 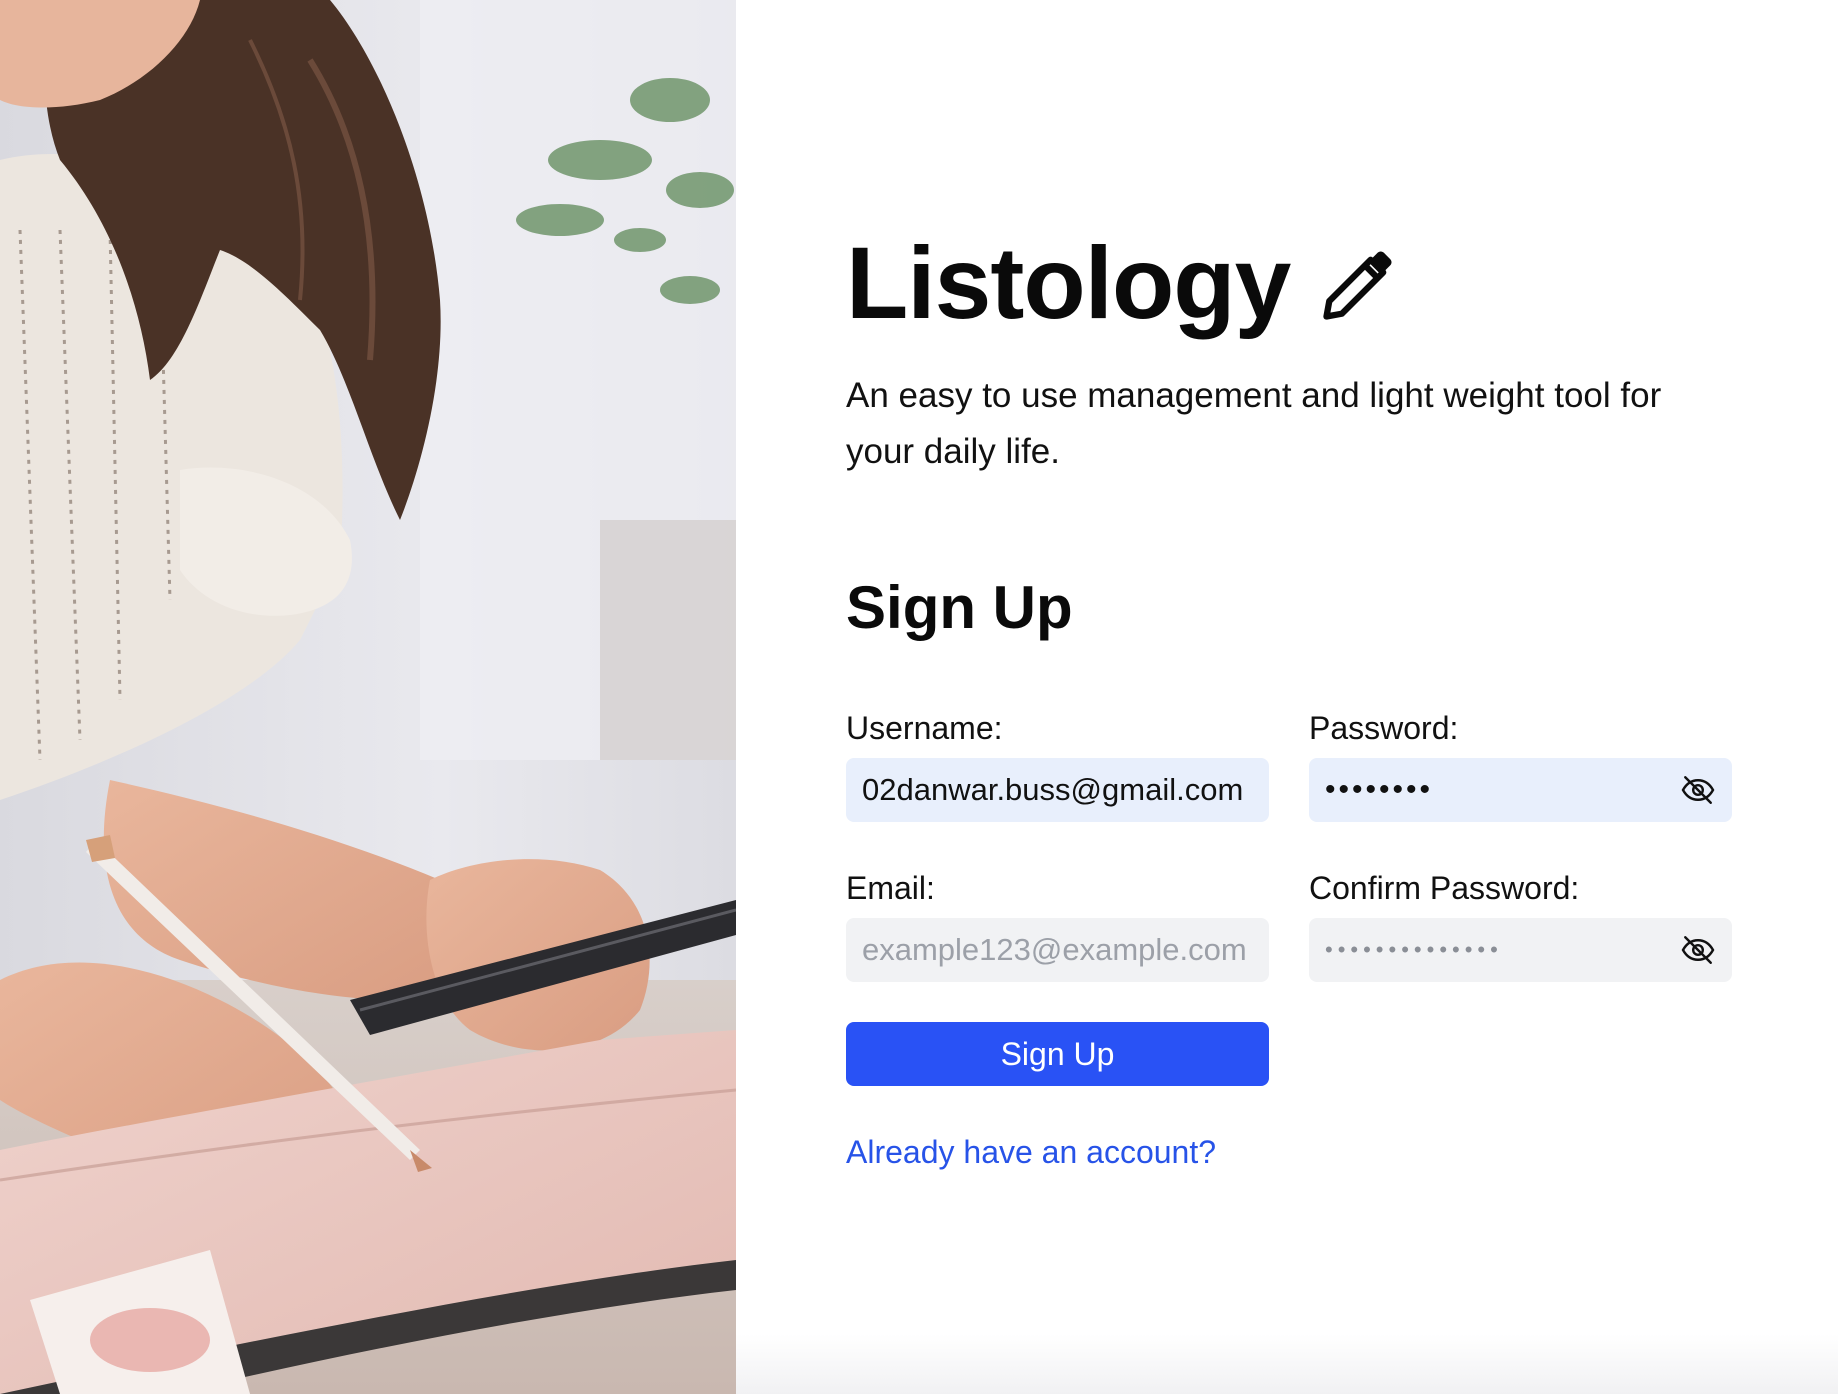 What do you see at coordinates (1520, 950) in the screenshot?
I see `confirm-password-input: ••••••••••••••` at bounding box center [1520, 950].